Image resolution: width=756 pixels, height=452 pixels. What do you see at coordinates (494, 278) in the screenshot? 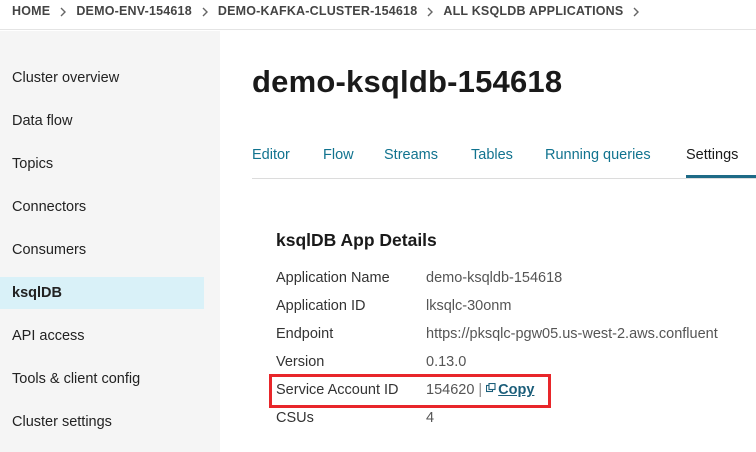
I see `detail-value: demo-ksqldb-154618` at bounding box center [494, 278].